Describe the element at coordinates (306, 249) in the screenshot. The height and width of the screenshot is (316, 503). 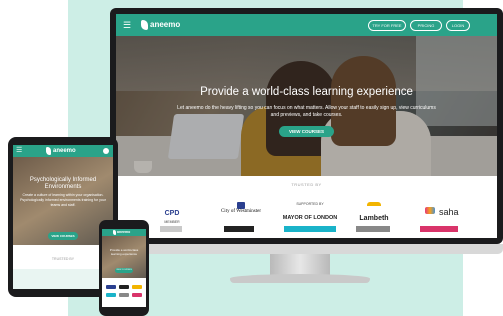
I see `monitor-chin` at that location.